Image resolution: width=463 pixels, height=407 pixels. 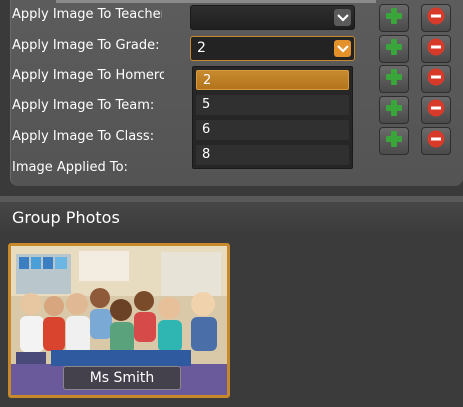 I want to click on group-photos-title: Group Photos, so click(x=231, y=217).